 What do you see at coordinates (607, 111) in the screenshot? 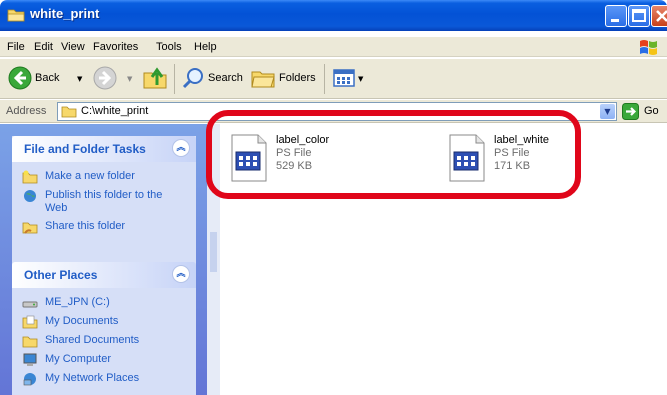
I see `address-dropdown-icon: ▼` at bounding box center [607, 111].